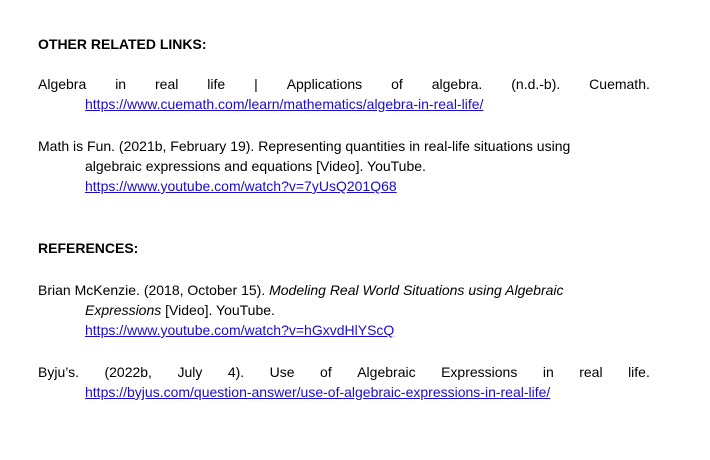 The width and height of the screenshot is (710, 460). I want to click on citation-word: Cuemath., so click(619, 84).